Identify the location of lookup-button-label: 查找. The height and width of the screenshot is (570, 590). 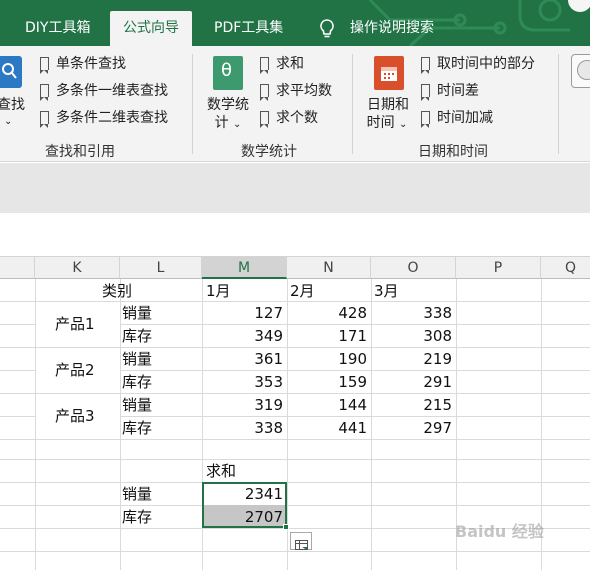
(12, 105).